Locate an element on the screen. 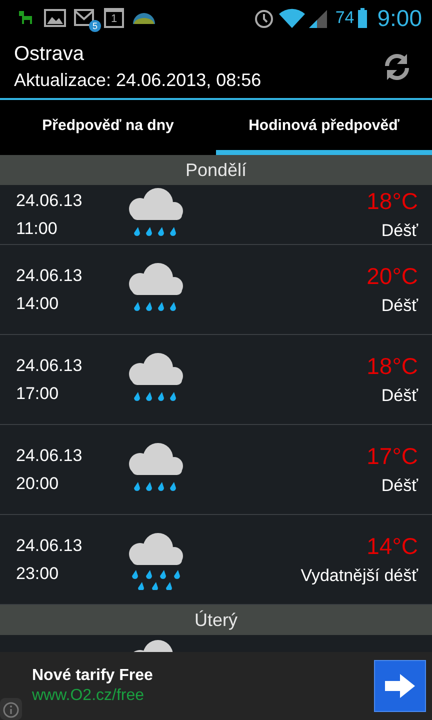  ad-title: Nové tarify Free is located at coordinates (93, 676).